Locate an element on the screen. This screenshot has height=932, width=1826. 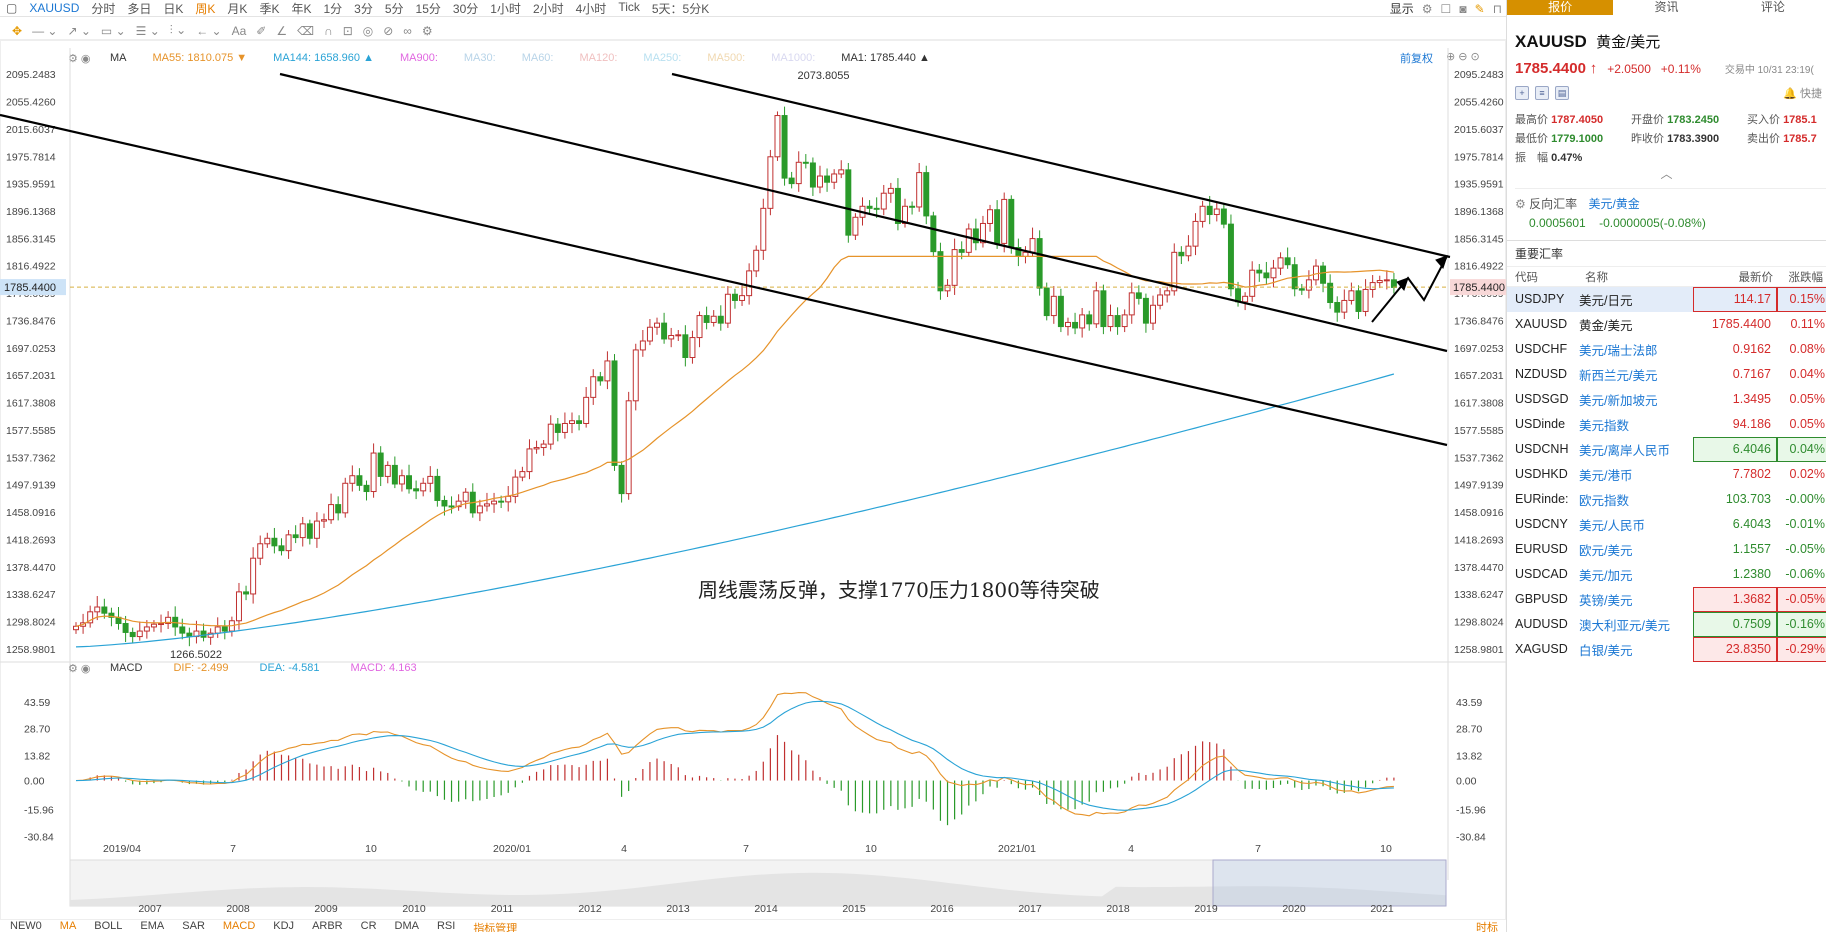
brush-icon: ✐ is located at coordinates (261, 31).